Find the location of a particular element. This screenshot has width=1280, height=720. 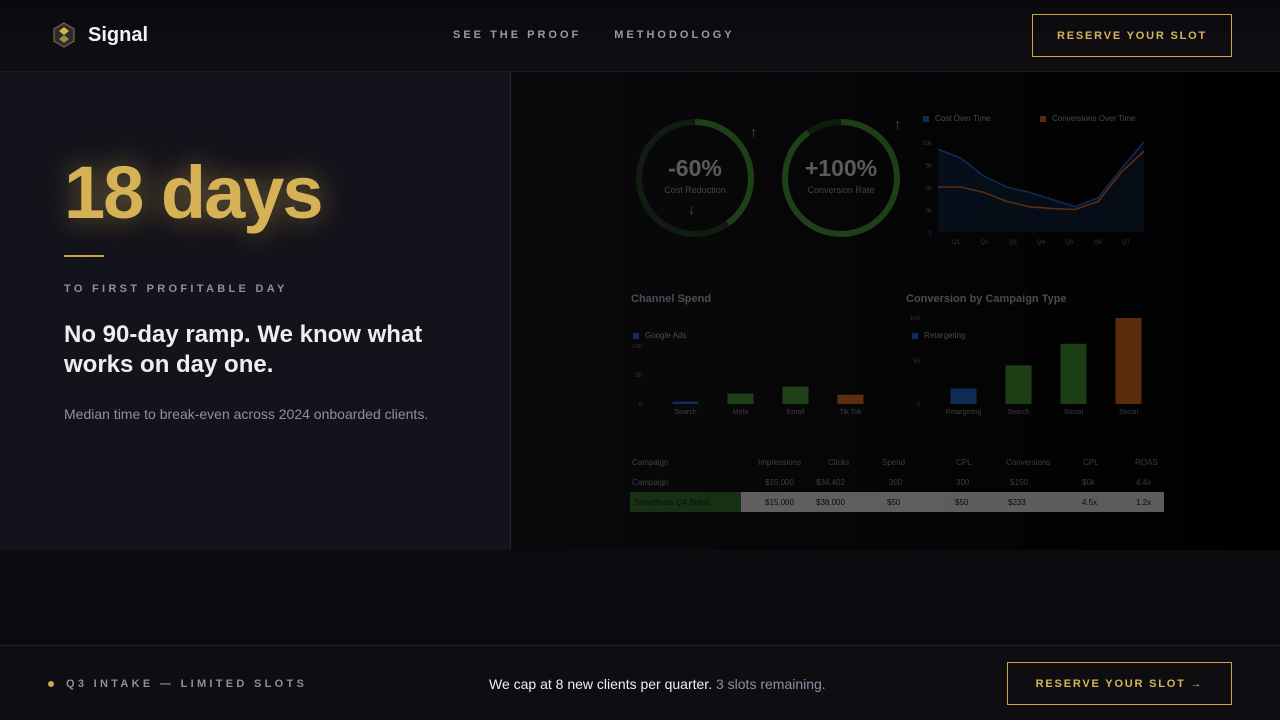

gauge-conversion-rate: +100% Conversion Rate is located at coordinates (841, 178).